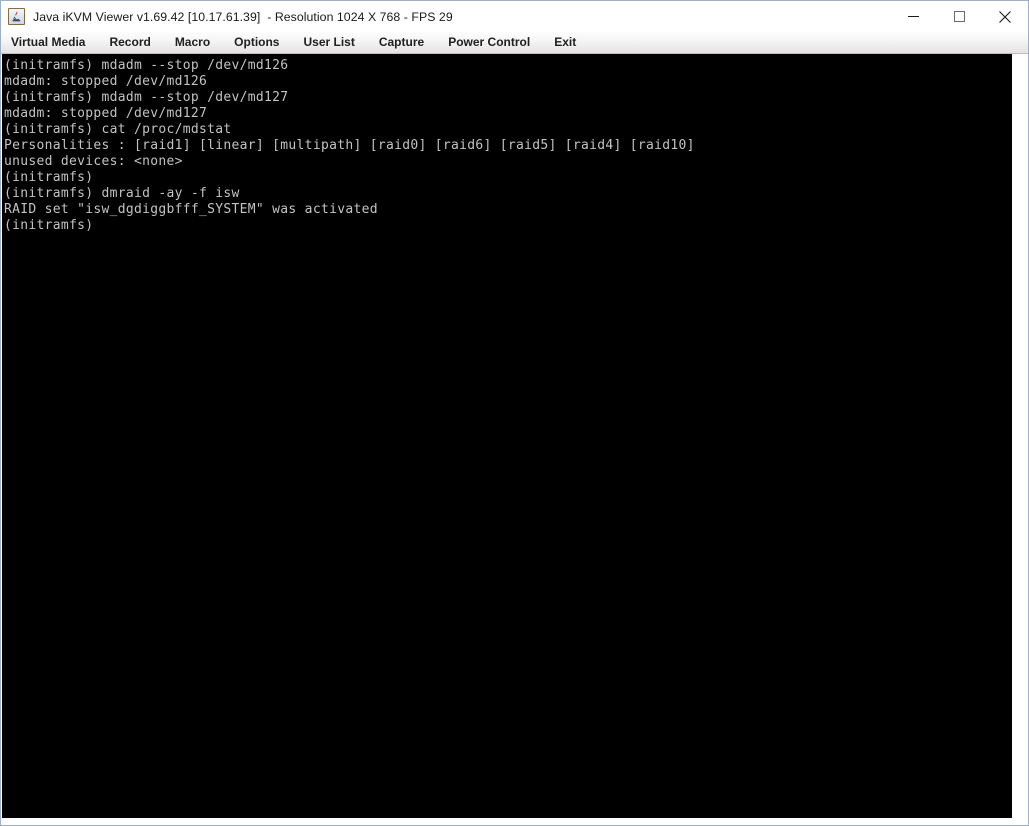 This screenshot has width=1029, height=826. What do you see at coordinates (48, 42) in the screenshot?
I see `menu-item-virtual-media: Virtual Media` at bounding box center [48, 42].